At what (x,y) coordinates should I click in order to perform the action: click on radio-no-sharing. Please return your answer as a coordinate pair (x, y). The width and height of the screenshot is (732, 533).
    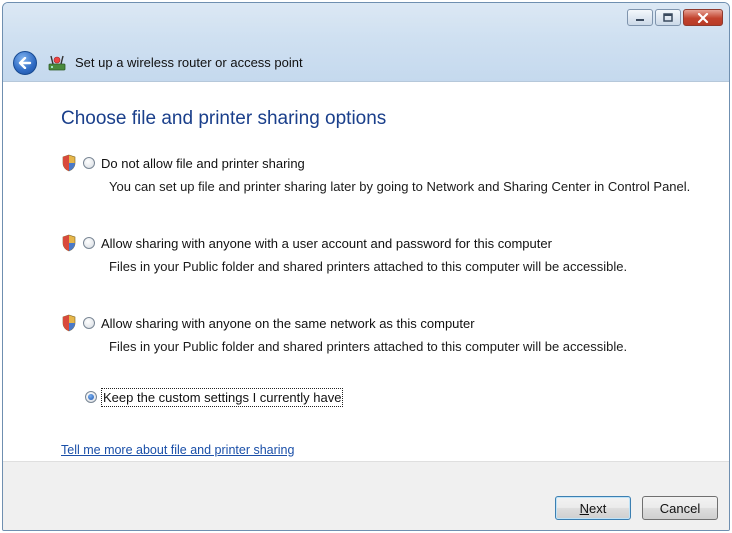
    Looking at the image, I should click on (89, 163).